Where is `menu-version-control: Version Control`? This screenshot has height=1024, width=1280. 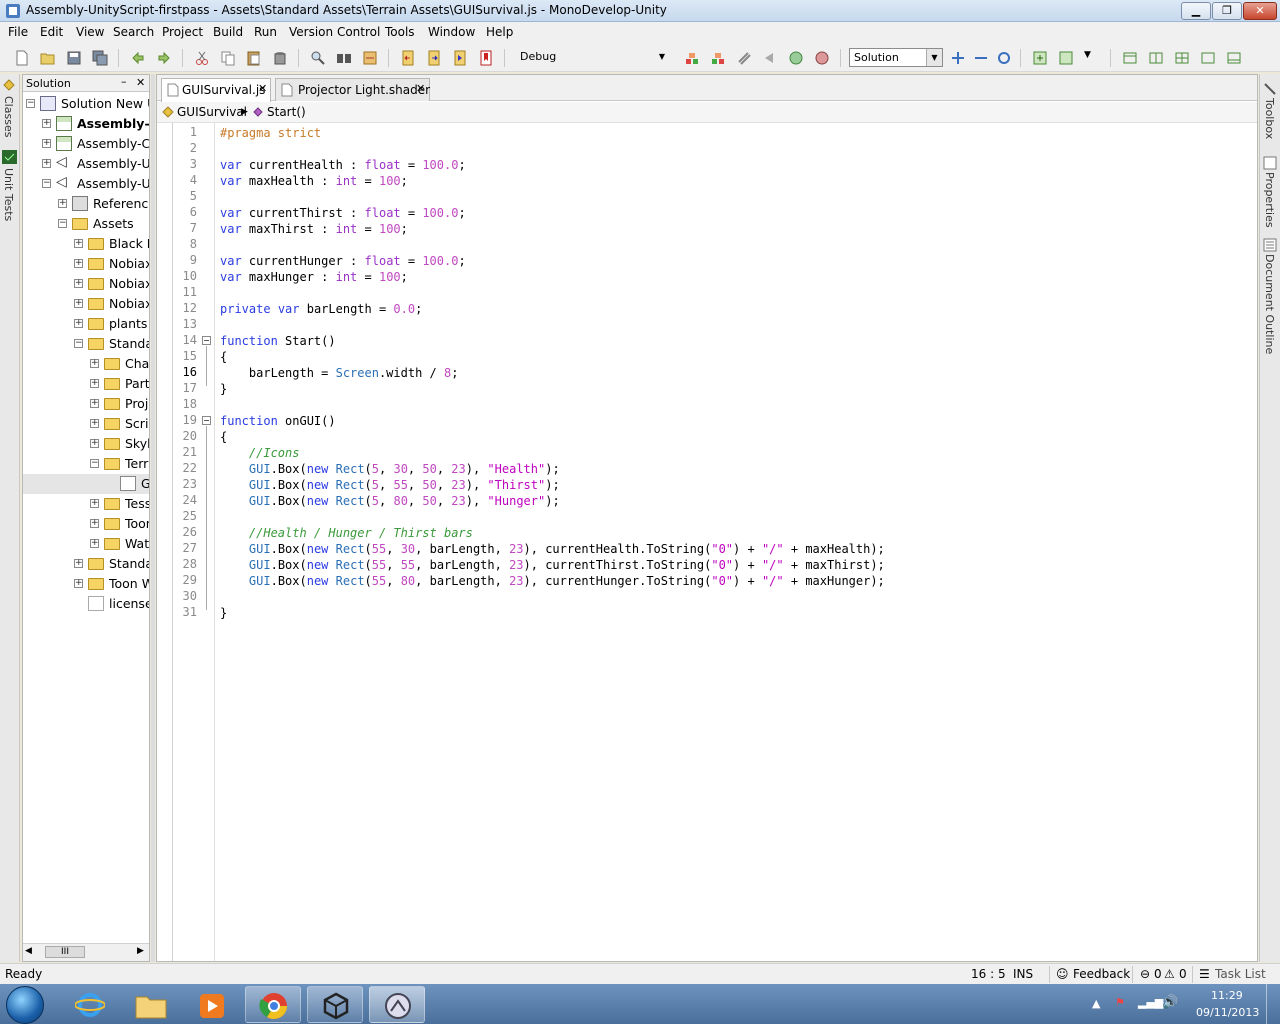
menu-version-control: Version Control is located at coordinates (334, 32).